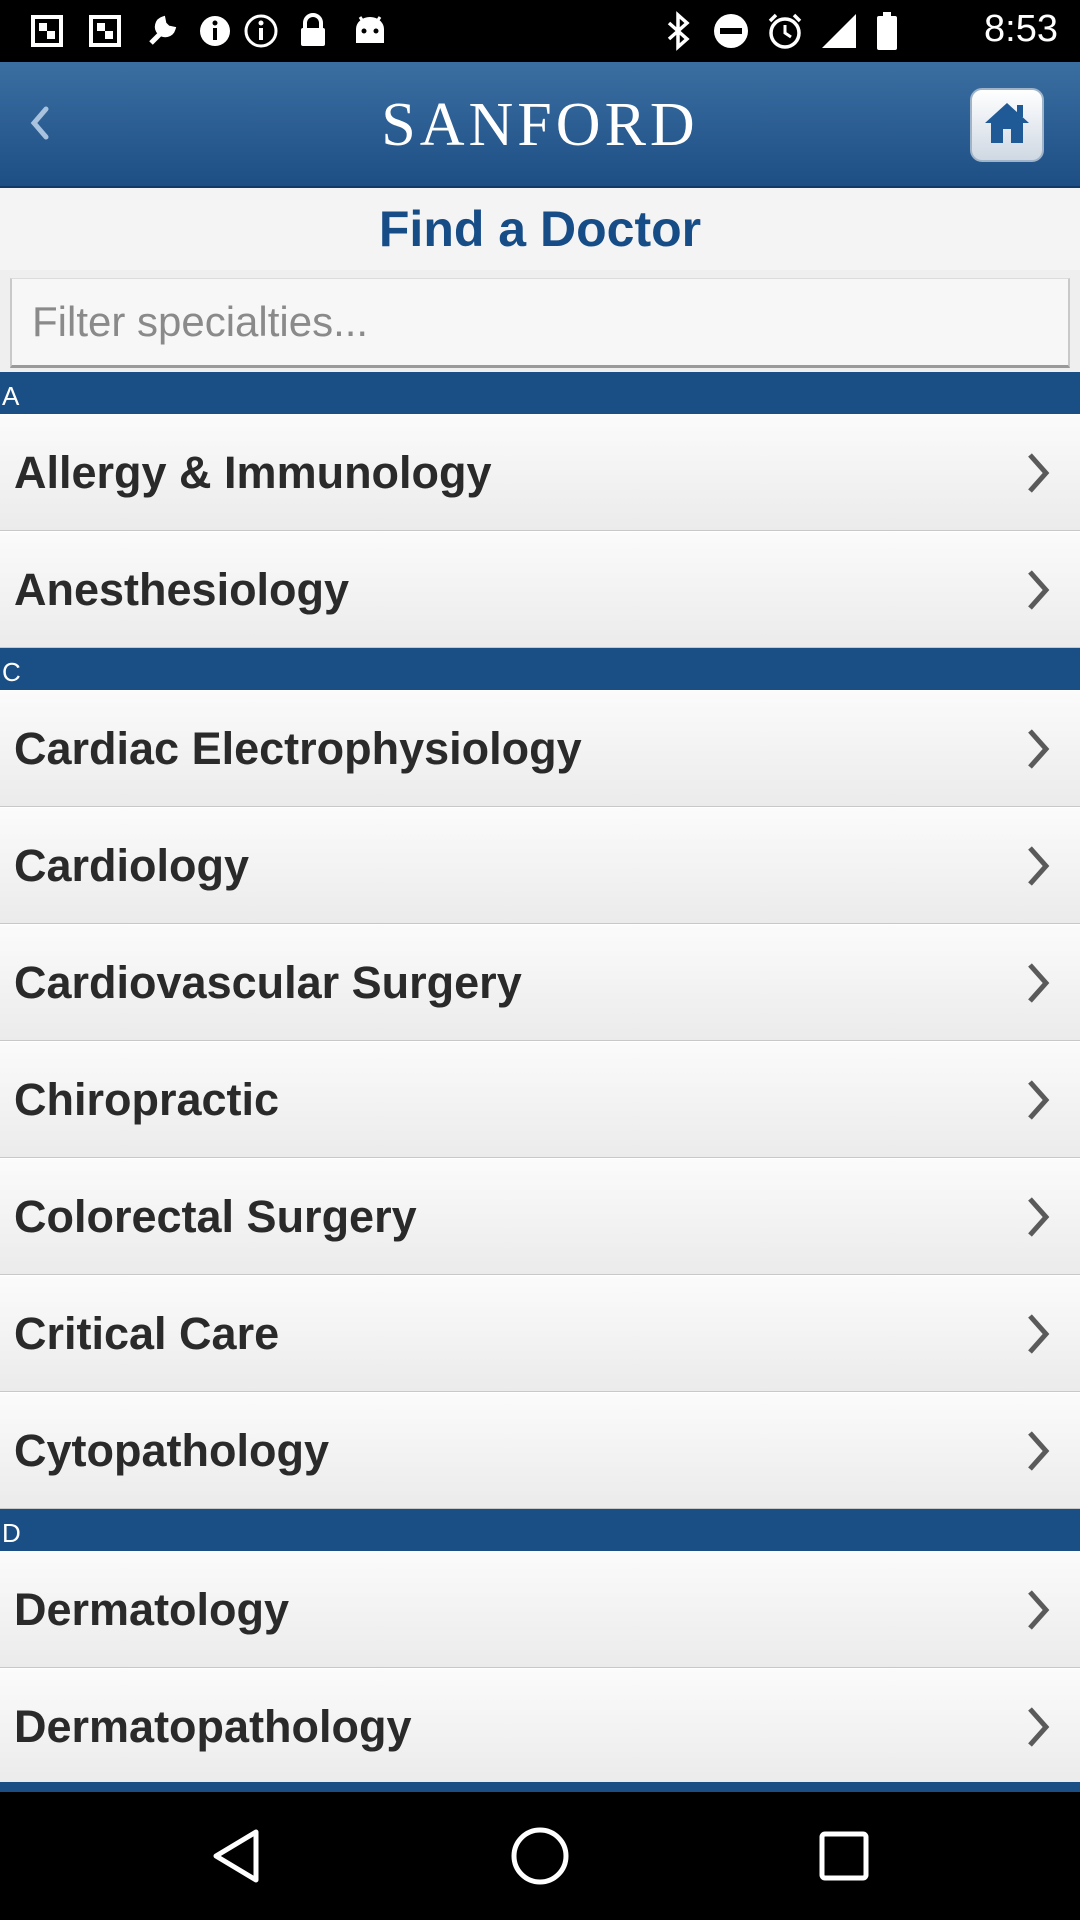  What do you see at coordinates (844, 1856) in the screenshot?
I see `recents-nav-icon` at bounding box center [844, 1856].